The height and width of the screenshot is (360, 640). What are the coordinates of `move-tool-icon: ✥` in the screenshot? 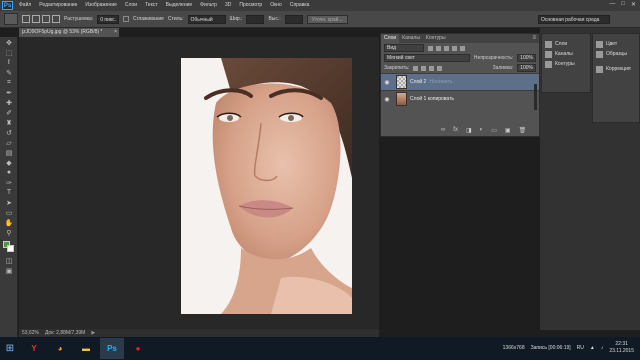 It's located at (9, 42).